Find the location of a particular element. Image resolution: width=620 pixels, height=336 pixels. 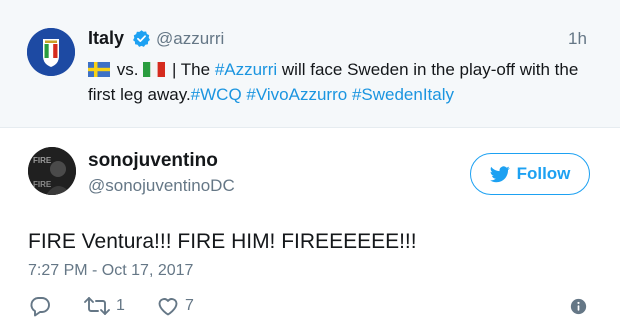

info-icon is located at coordinates (578, 306).